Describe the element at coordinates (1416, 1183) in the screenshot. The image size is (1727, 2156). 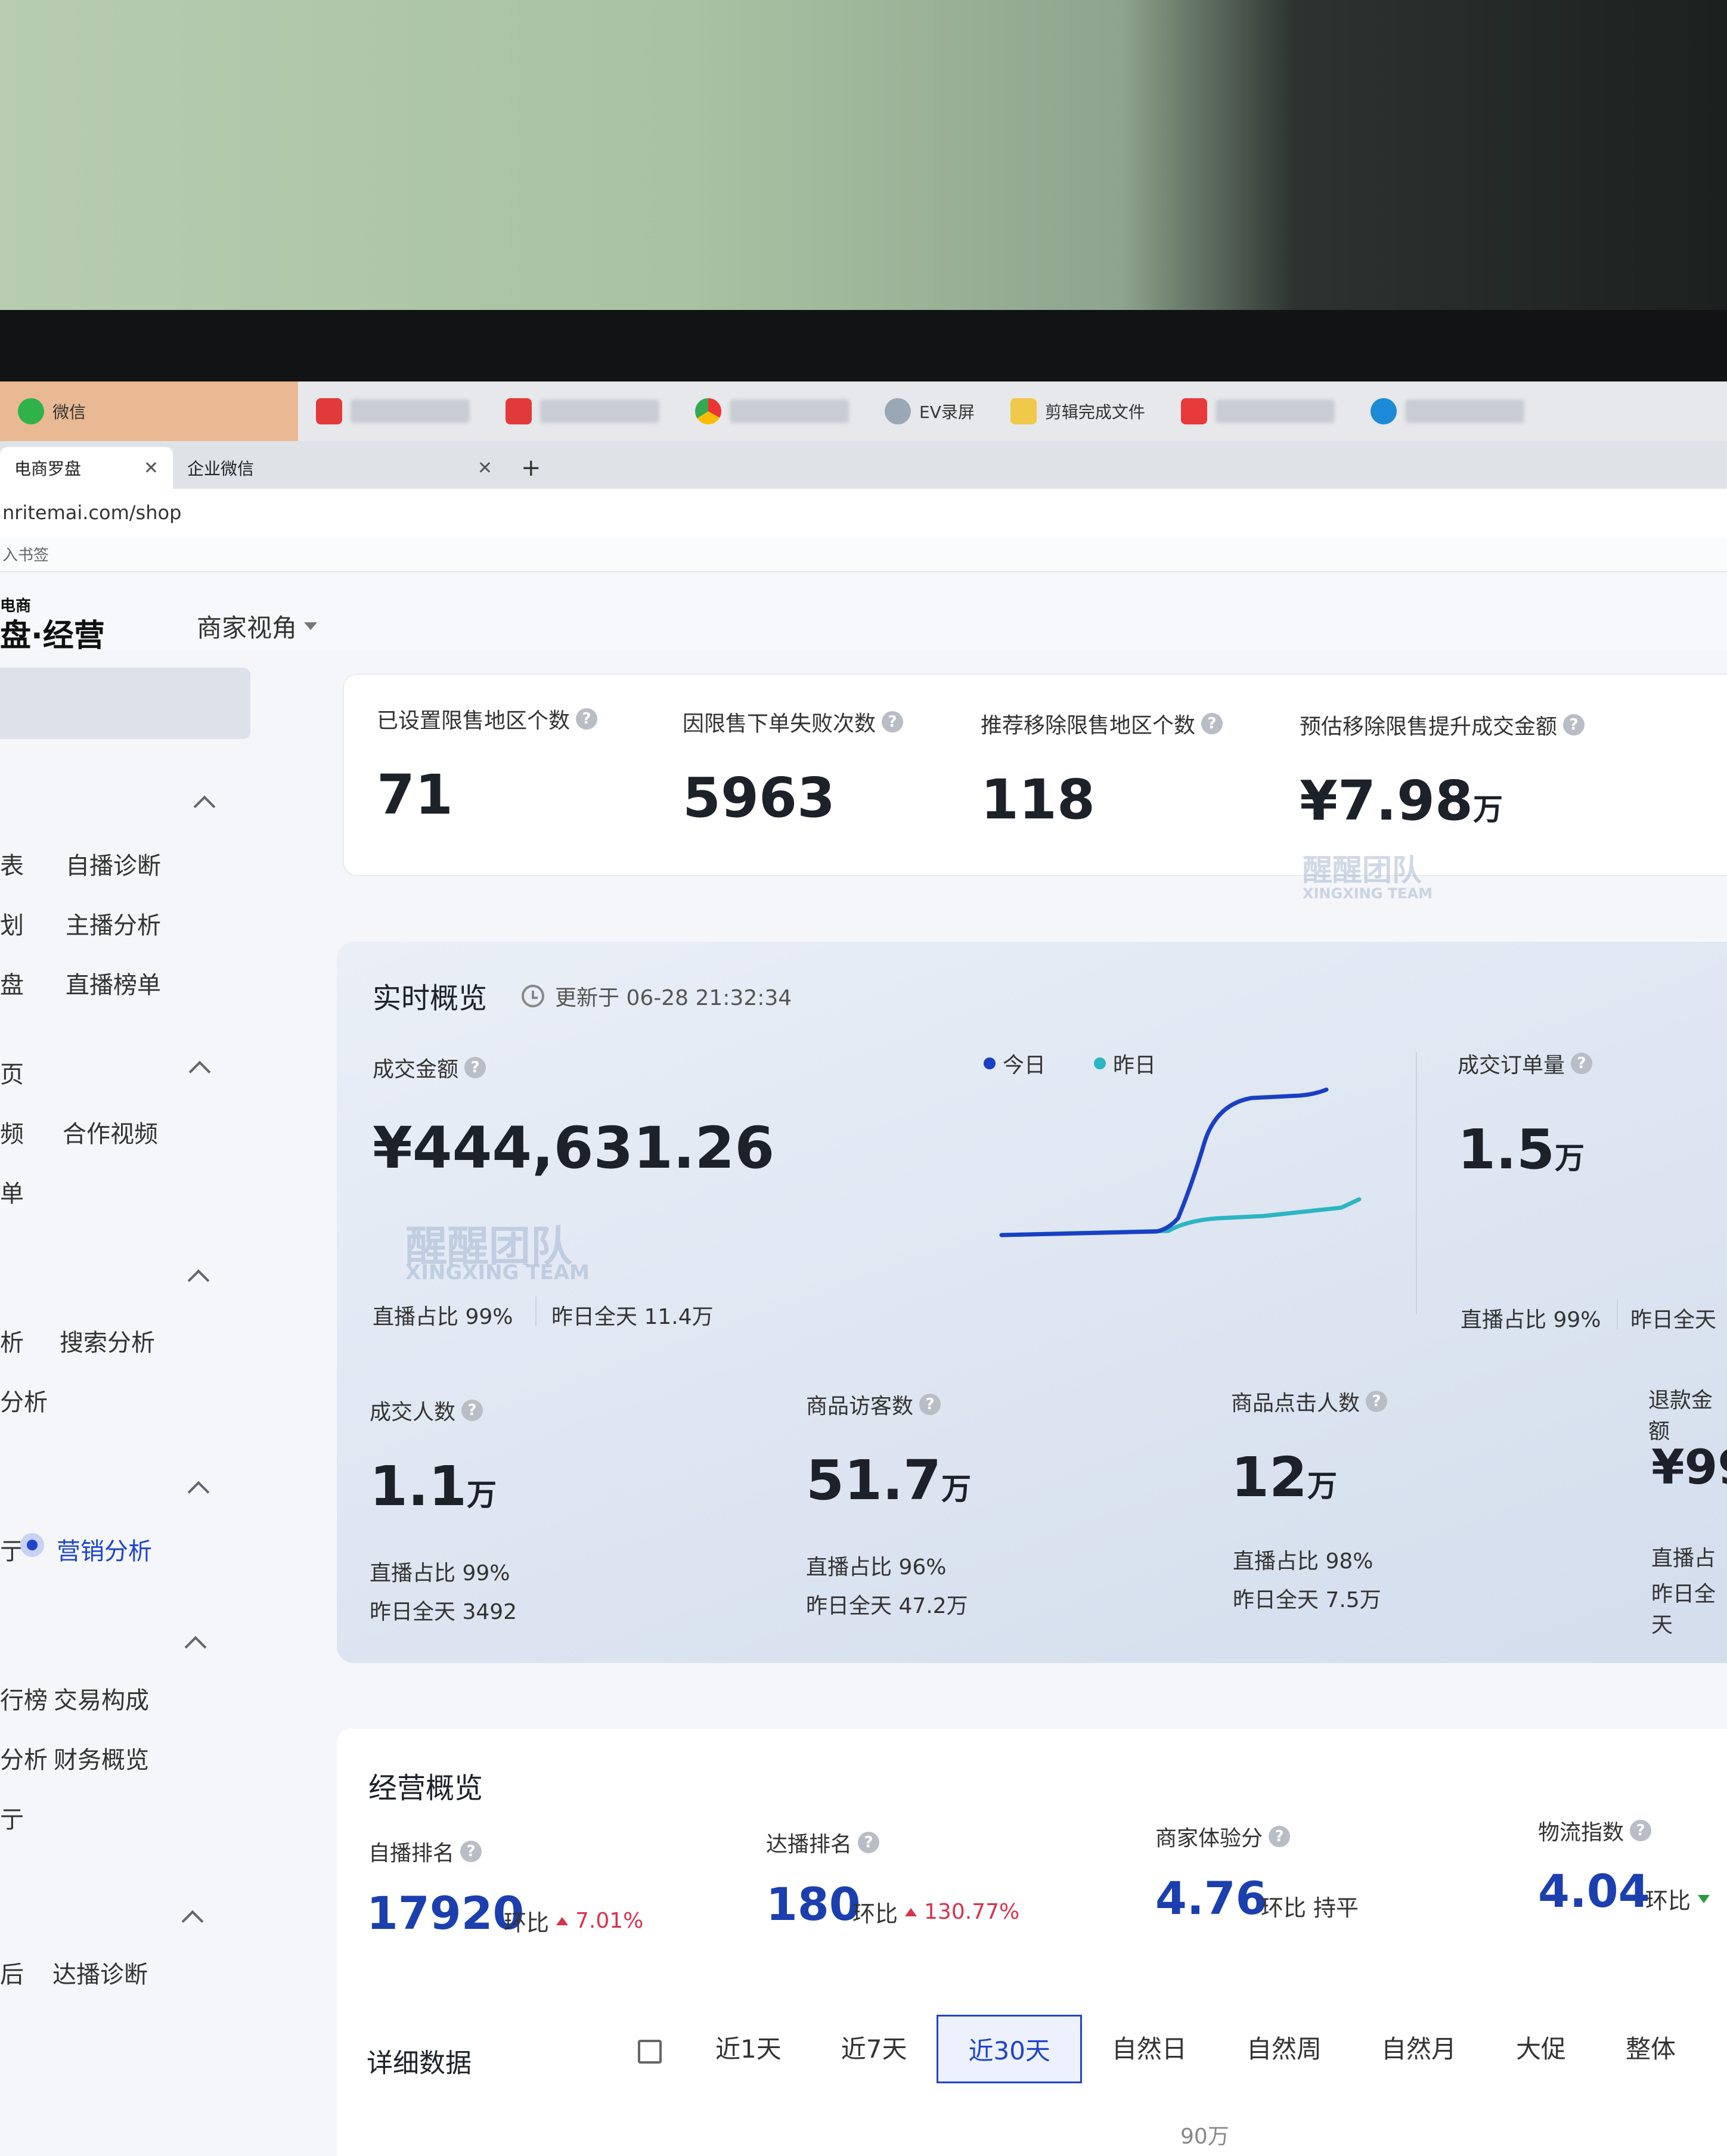
I see `divider` at that location.